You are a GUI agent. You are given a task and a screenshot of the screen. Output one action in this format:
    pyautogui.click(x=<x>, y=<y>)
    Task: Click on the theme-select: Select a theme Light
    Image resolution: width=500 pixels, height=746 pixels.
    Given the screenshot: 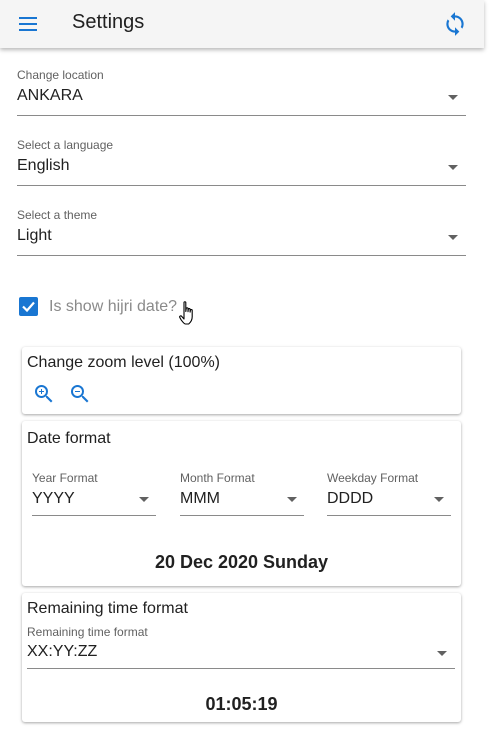 What is the action you would take?
    pyautogui.click(x=241, y=232)
    